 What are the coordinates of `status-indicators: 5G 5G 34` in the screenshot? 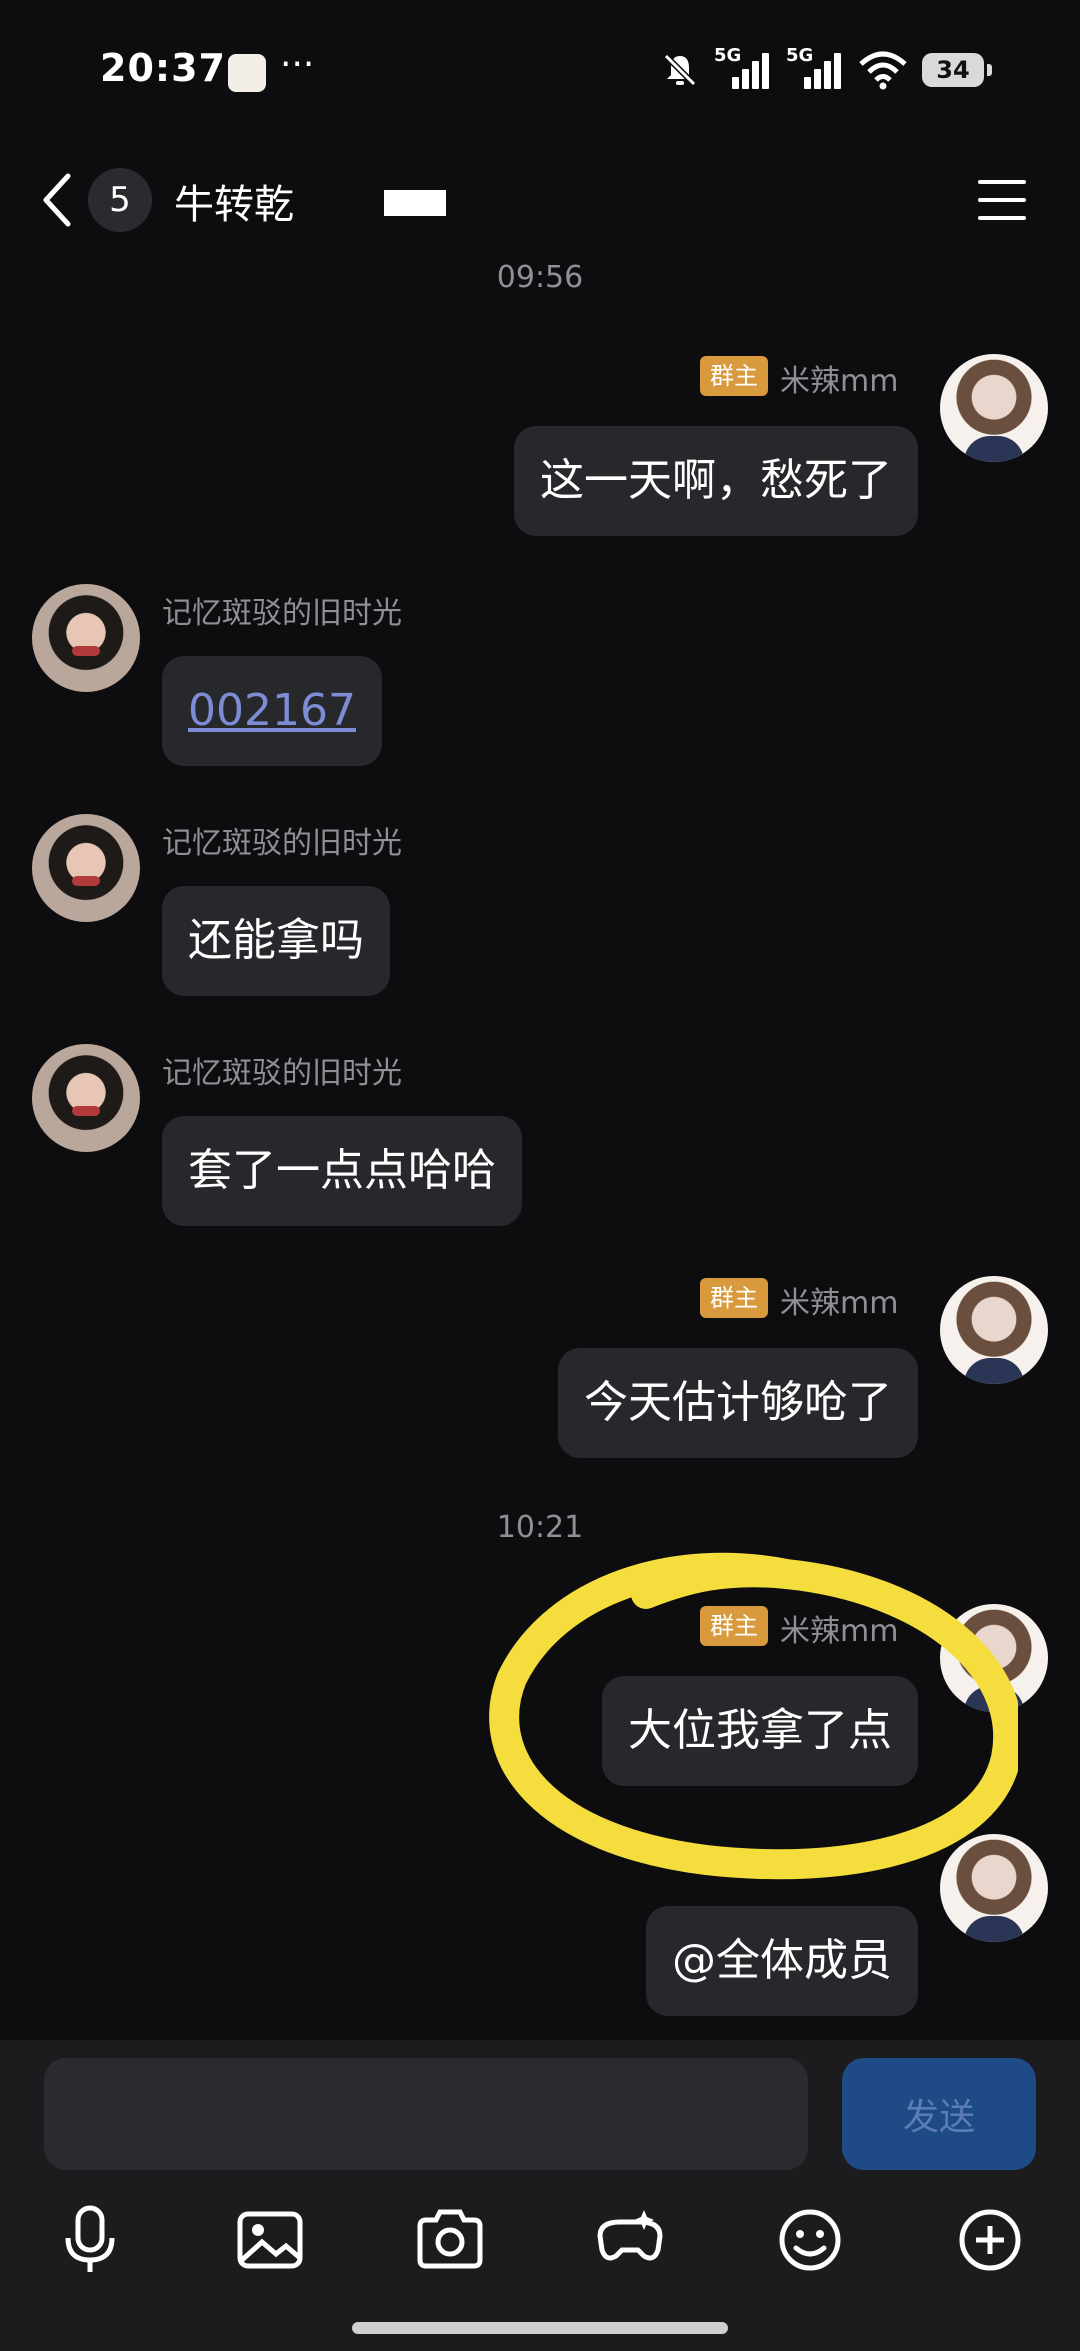 It's located at (826, 69).